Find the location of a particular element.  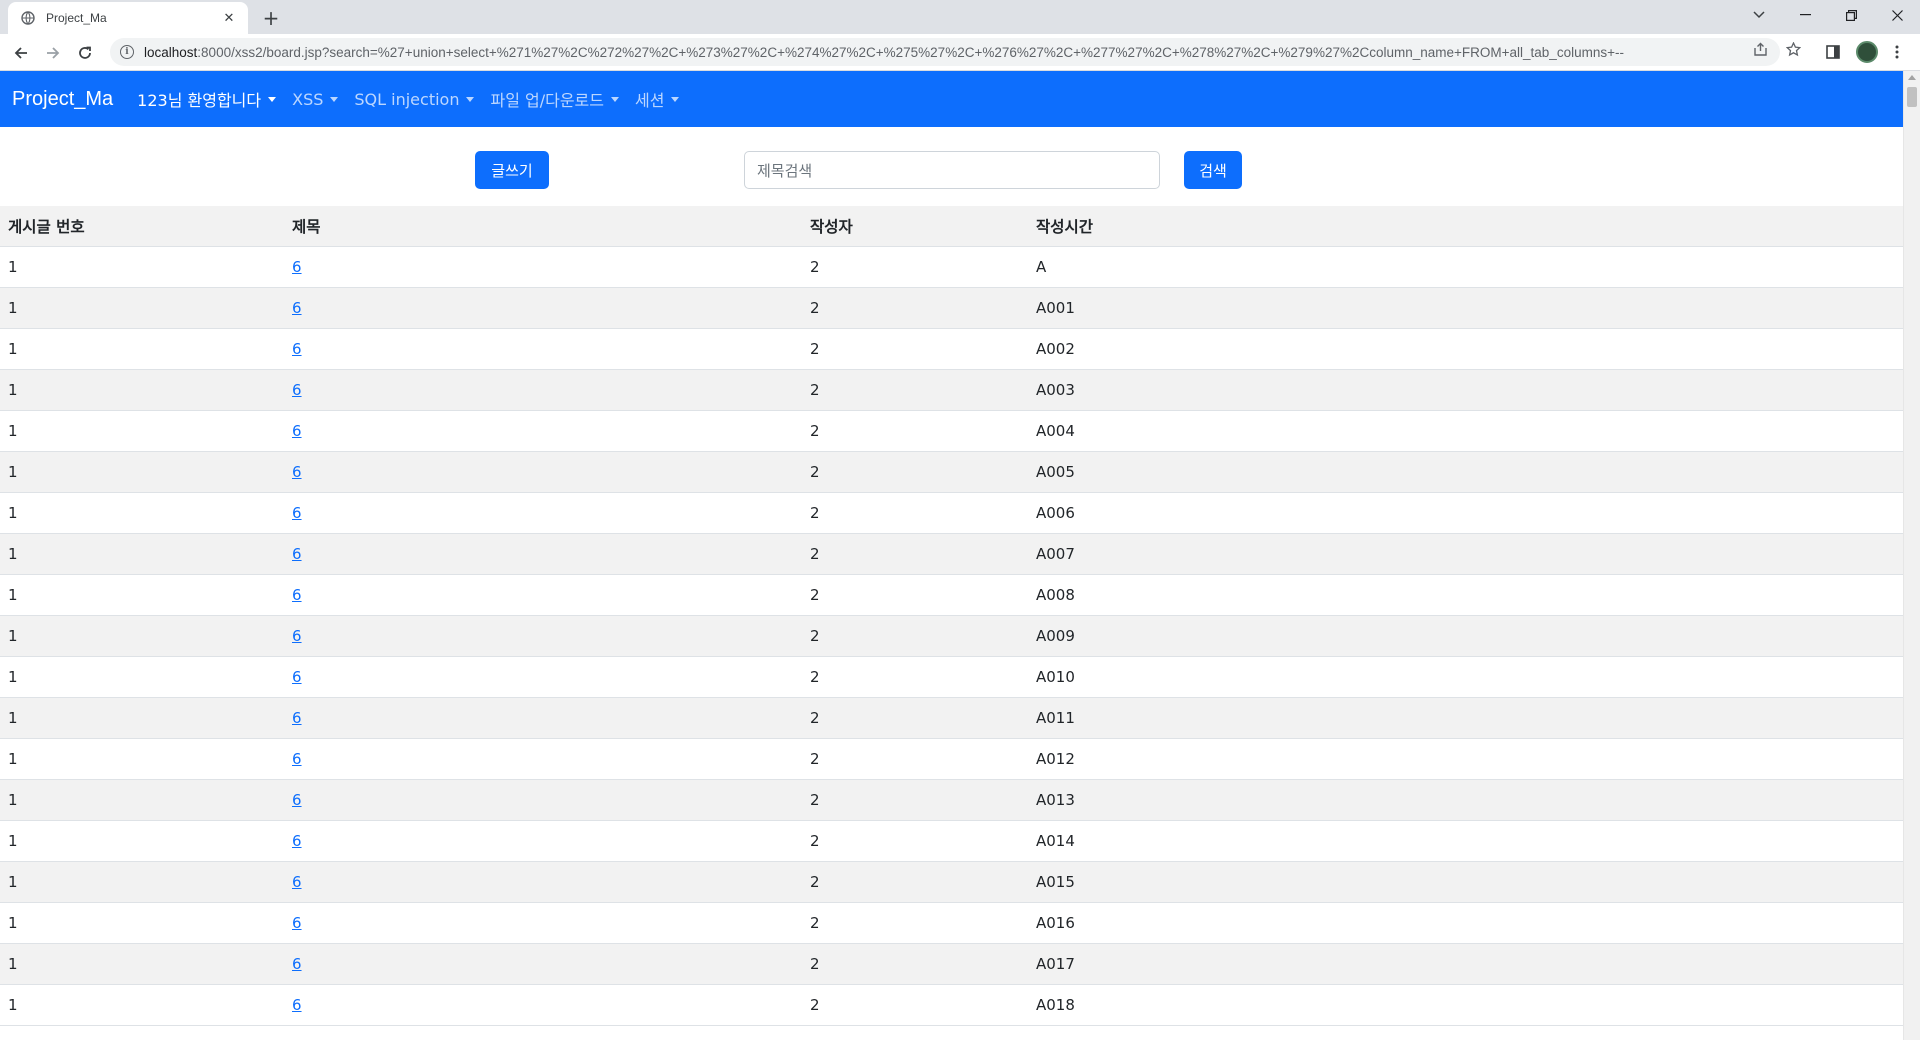

nav-item-label: SQL injection is located at coordinates (407, 99).